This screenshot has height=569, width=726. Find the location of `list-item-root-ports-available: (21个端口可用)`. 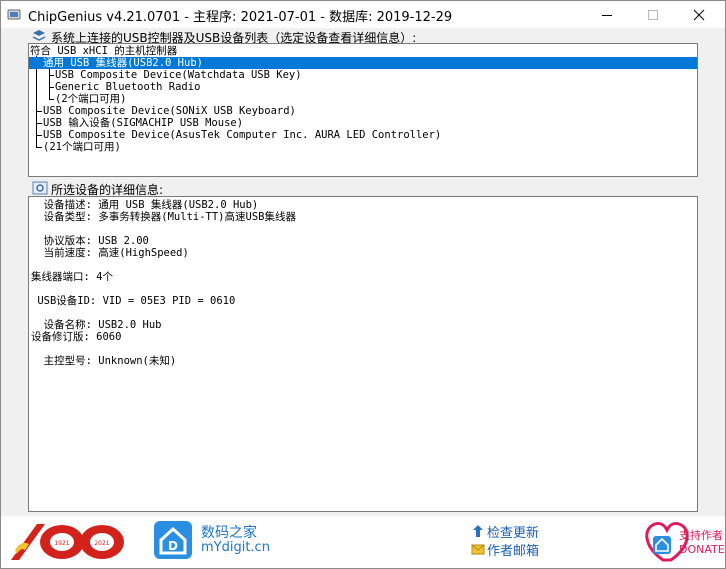

list-item-root-ports-available: (21个端口可用) is located at coordinates (82, 147).